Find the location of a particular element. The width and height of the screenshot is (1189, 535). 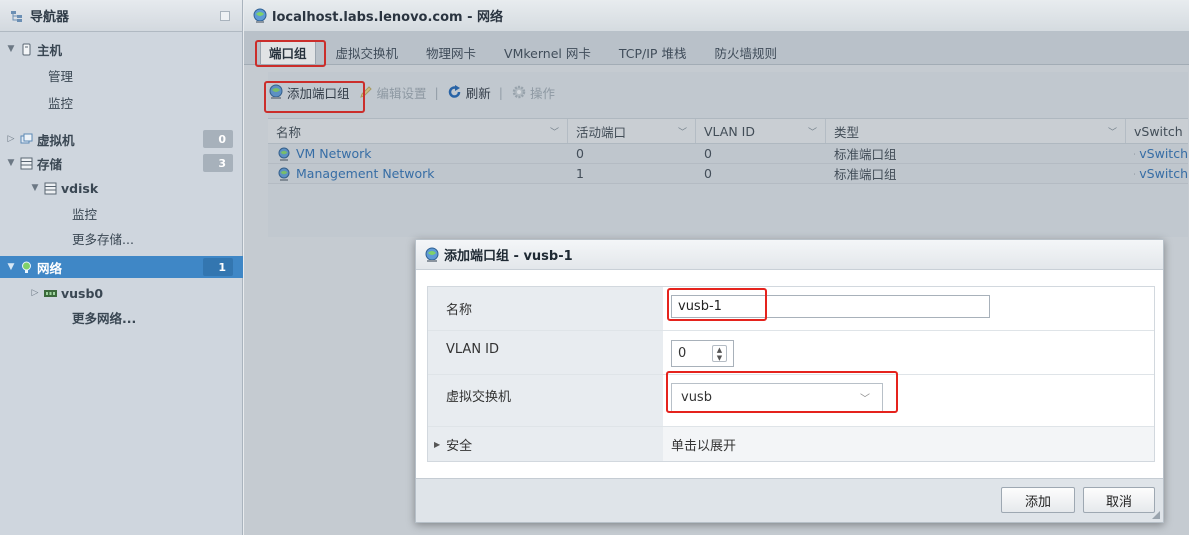

nav-item-label: vusb0 is located at coordinates (82, 293).